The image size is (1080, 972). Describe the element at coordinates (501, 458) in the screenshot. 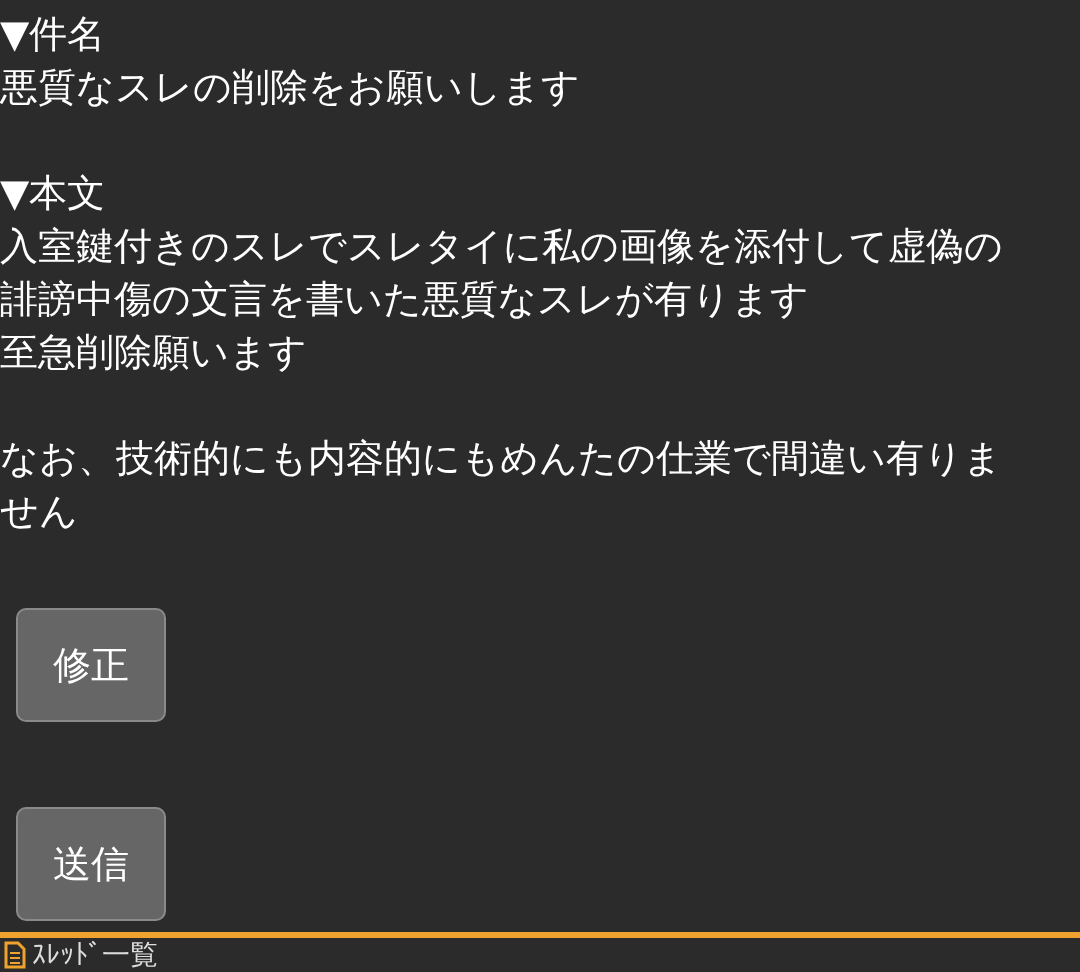

I see `body-text: なお、技術的にも内容的にもめんたの仕業で間違い有りま` at that location.